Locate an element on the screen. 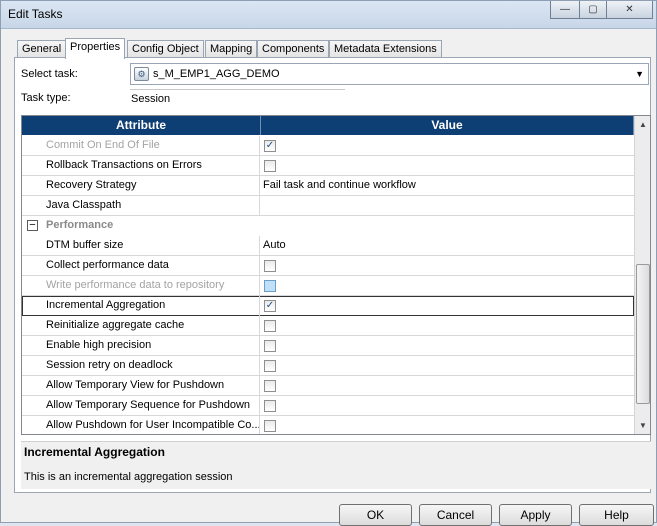 The image size is (657, 526). attribute-name: Rollback Transactions on Errors is located at coordinates (141, 166).